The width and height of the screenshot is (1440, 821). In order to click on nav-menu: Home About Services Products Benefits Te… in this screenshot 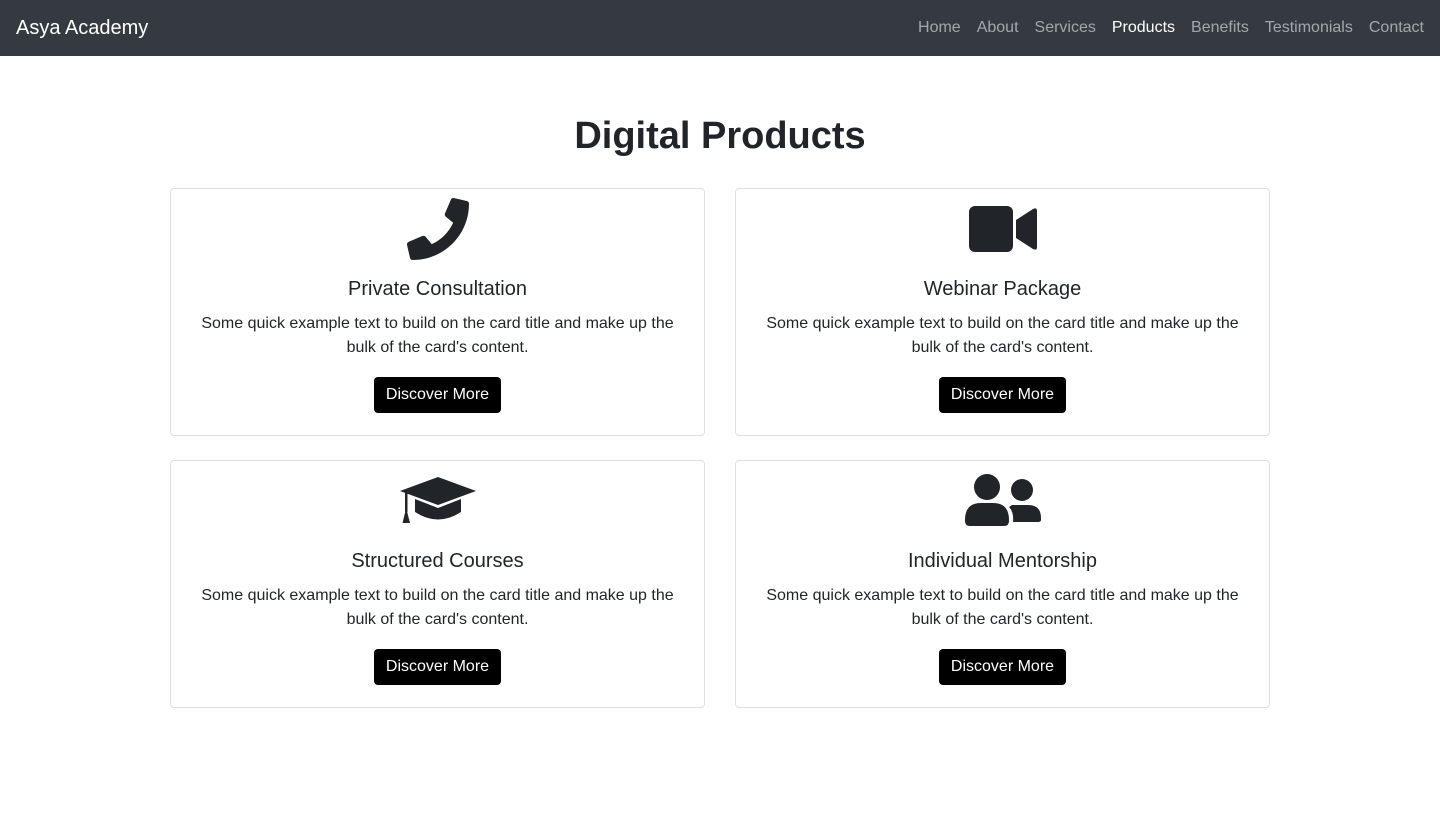, I will do `click(1167, 28)`.